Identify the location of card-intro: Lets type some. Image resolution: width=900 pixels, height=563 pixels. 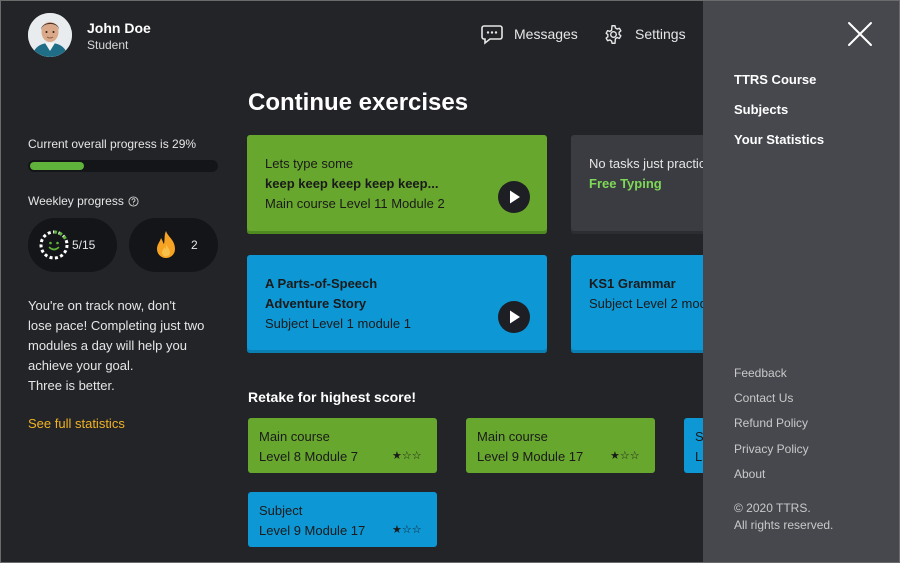
(309, 163).